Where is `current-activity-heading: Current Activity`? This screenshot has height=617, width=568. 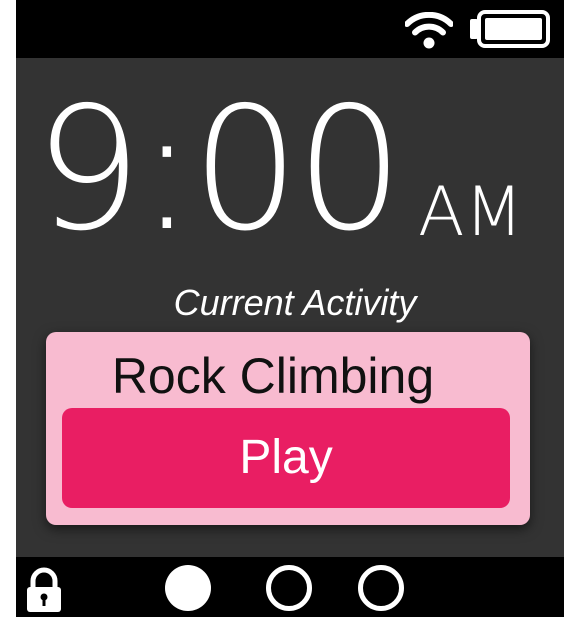
current-activity-heading: Current Activity is located at coordinates (295, 302).